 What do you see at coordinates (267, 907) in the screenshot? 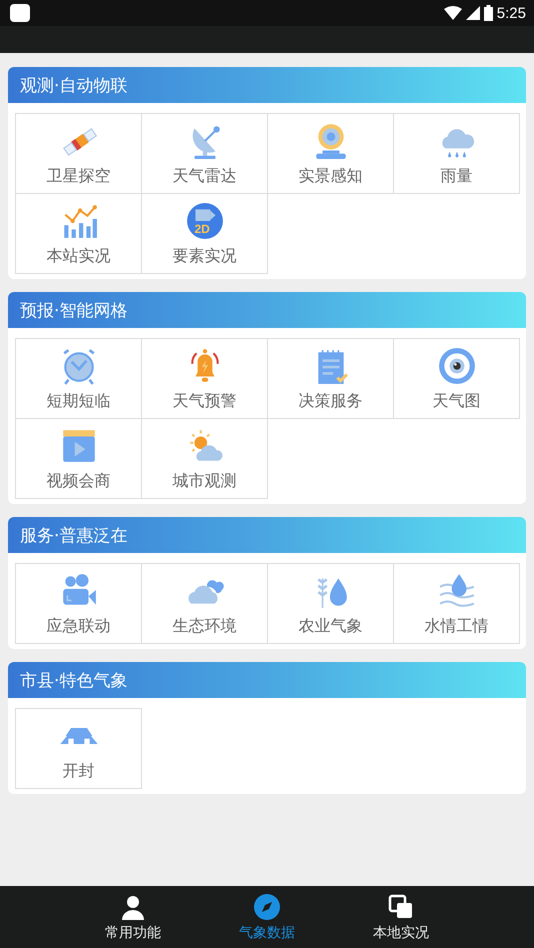
I see `compass-icon` at bounding box center [267, 907].